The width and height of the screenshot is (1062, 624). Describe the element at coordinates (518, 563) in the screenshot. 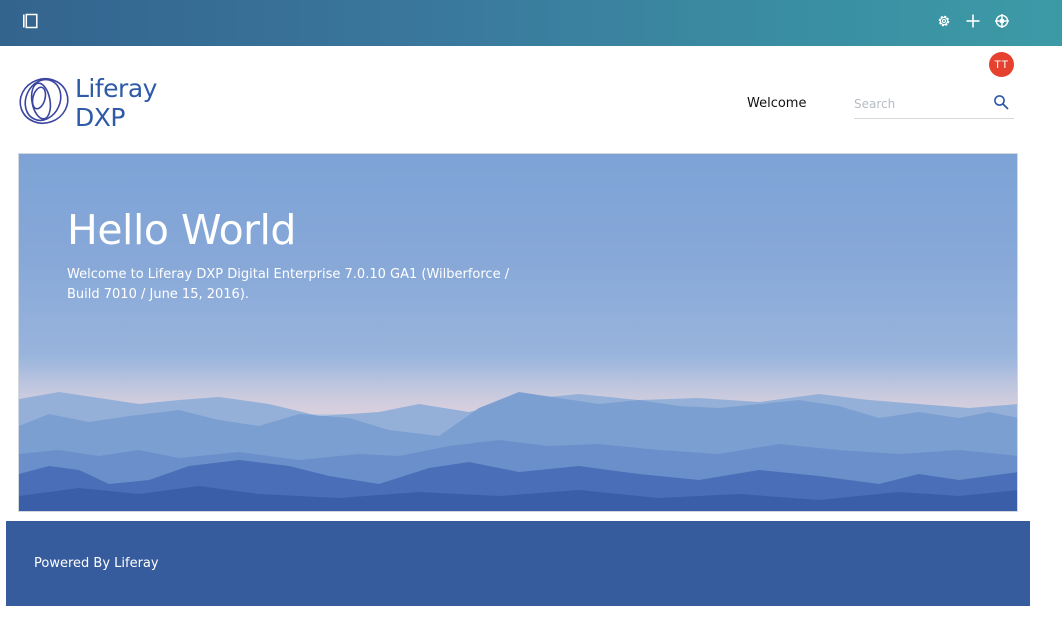

I see `page-footer: Powered By Liferay` at that location.